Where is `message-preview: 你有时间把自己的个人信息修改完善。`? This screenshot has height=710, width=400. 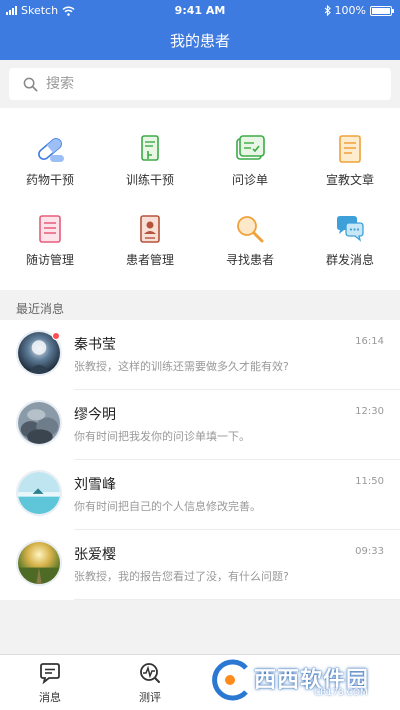
message-preview: 你有时间把自己的个人信息修改完善。 is located at coordinates (167, 506).